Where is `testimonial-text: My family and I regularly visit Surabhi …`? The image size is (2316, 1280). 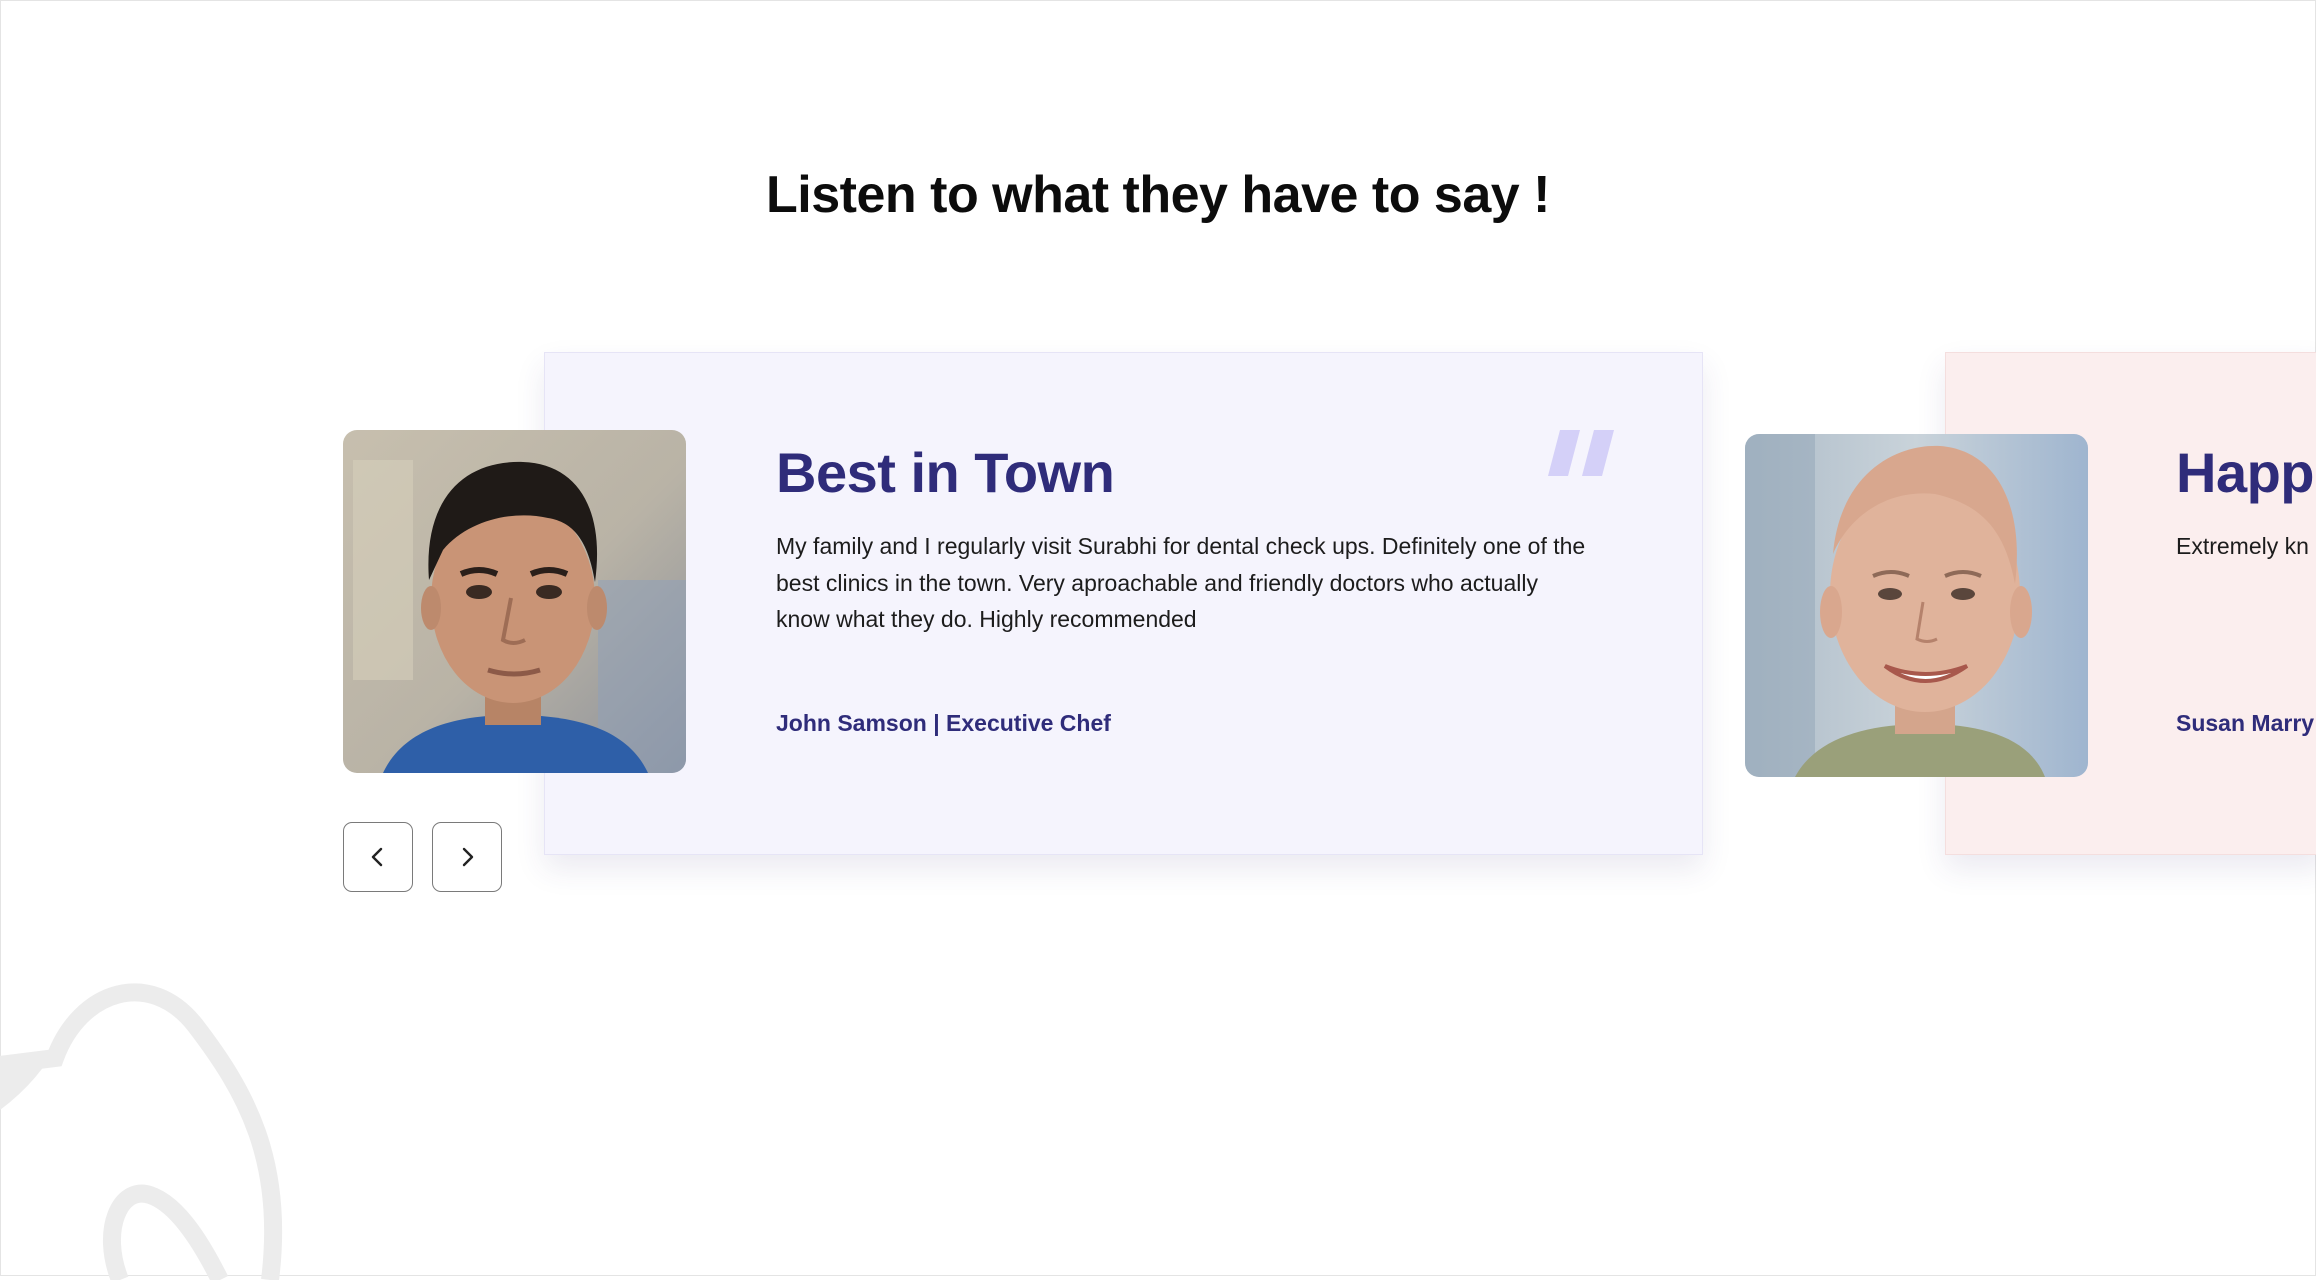 testimonial-text: My family and I regularly visit Surabhi … is located at coordinates (1181, 582).